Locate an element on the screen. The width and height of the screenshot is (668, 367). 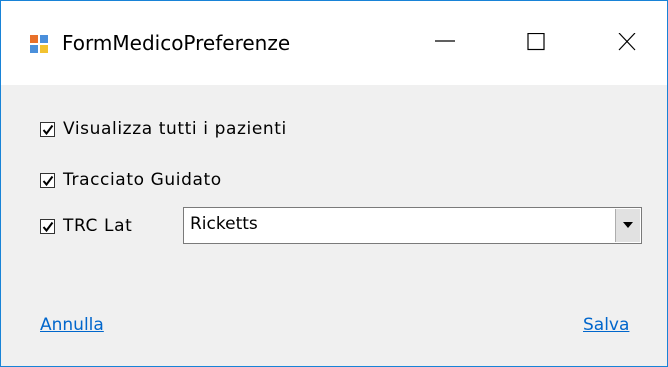
minimize-button is located at coordinates (445, 43).